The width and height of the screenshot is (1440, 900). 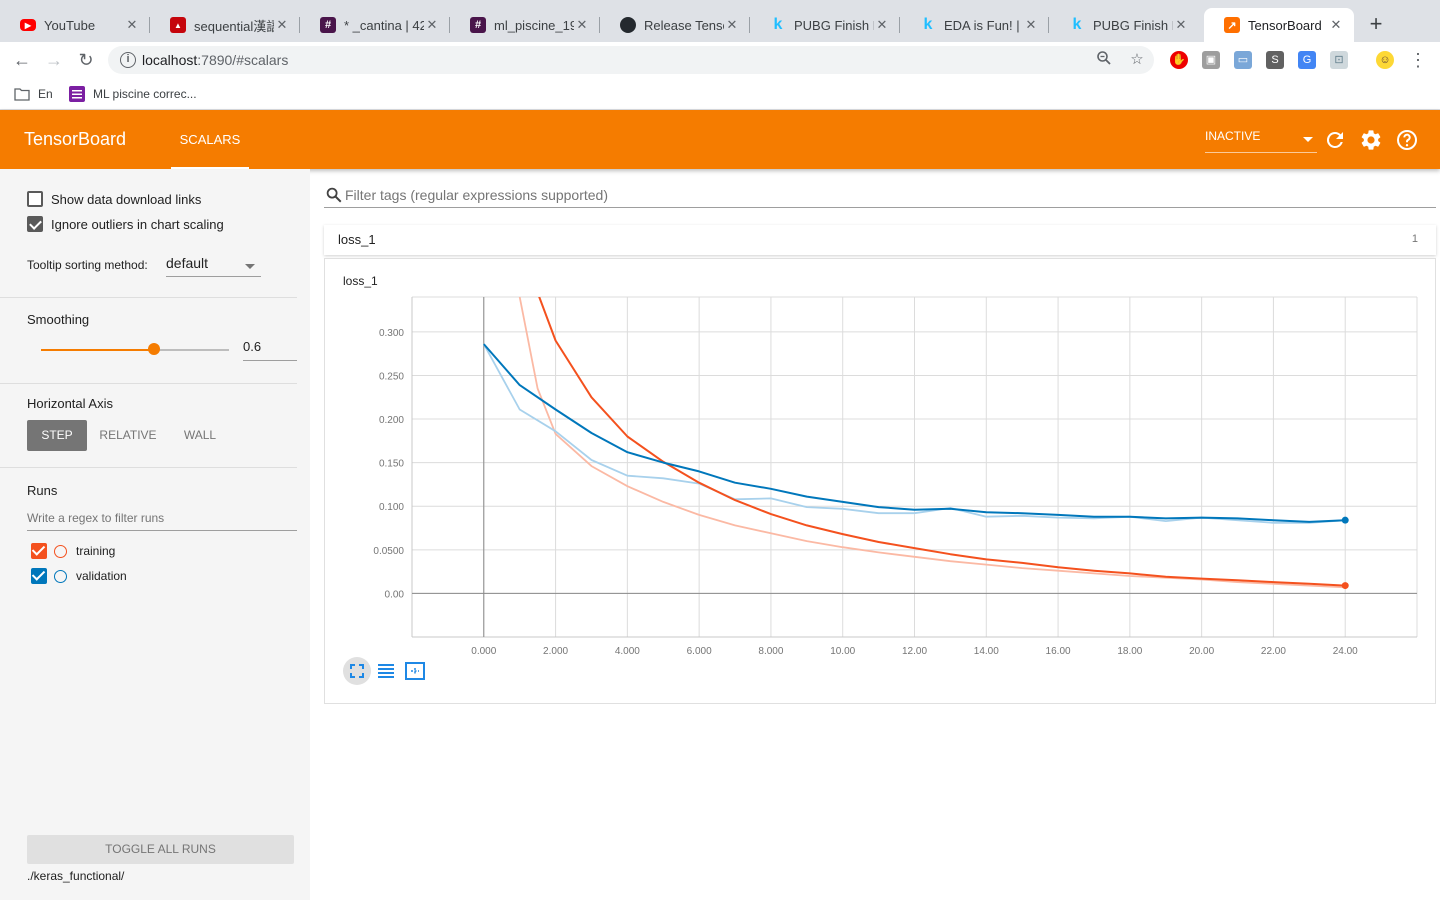 What do you see at coordinates (1058, 651) in the screenshot?
I see `x-tick-label: 16.00` at bounding box center [1058, 651].